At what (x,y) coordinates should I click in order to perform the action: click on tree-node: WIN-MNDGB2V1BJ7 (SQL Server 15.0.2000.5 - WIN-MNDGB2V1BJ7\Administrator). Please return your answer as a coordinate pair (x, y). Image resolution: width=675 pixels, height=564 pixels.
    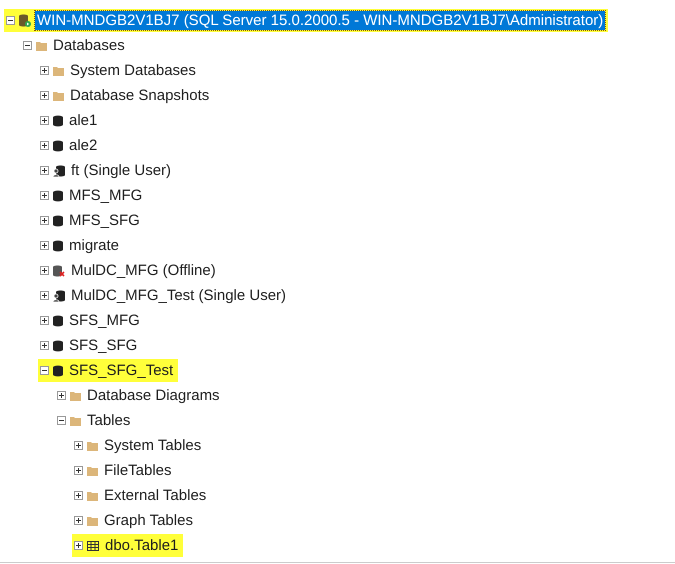
    Looking at the image, I should click on (306, 20).